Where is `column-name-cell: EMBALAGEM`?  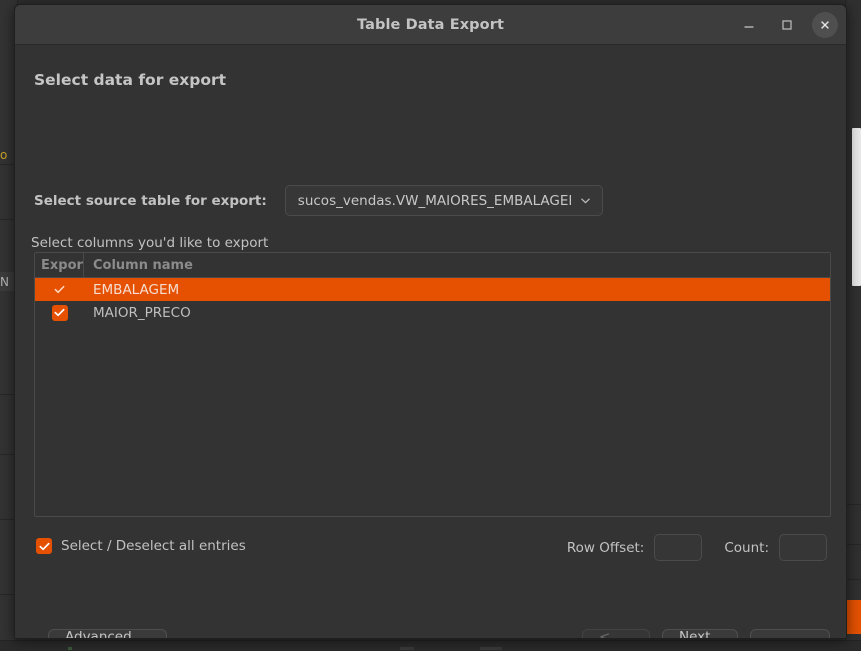 column-name-cell: EMBALAGEM is located at coordinates (136, 289).